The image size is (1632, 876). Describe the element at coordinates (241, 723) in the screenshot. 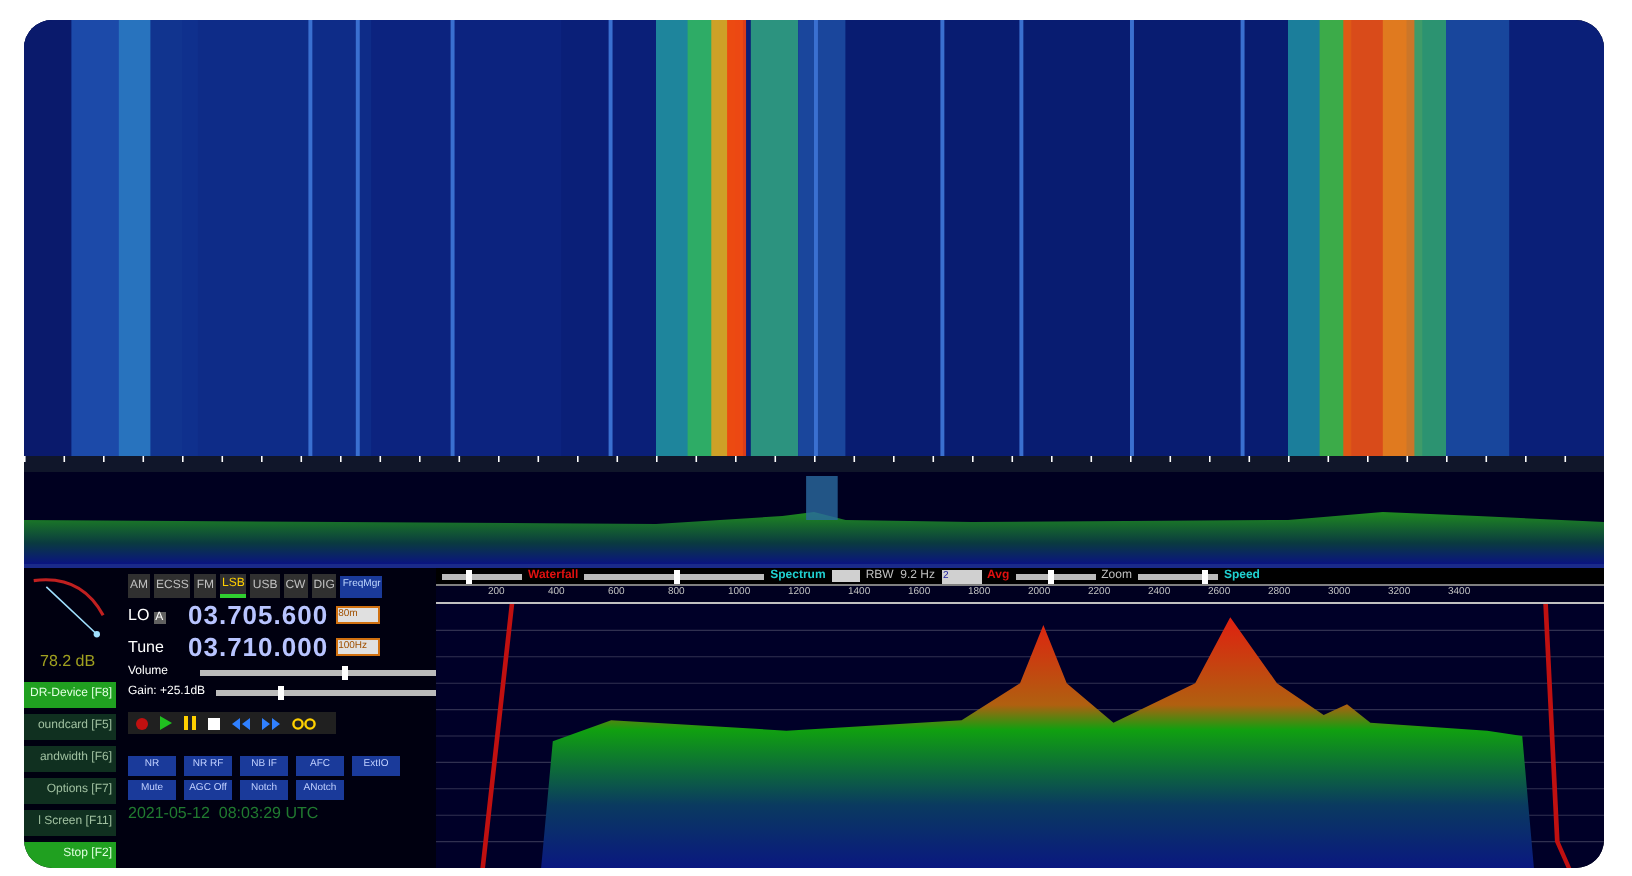

I see `rewind-icon` at that location.